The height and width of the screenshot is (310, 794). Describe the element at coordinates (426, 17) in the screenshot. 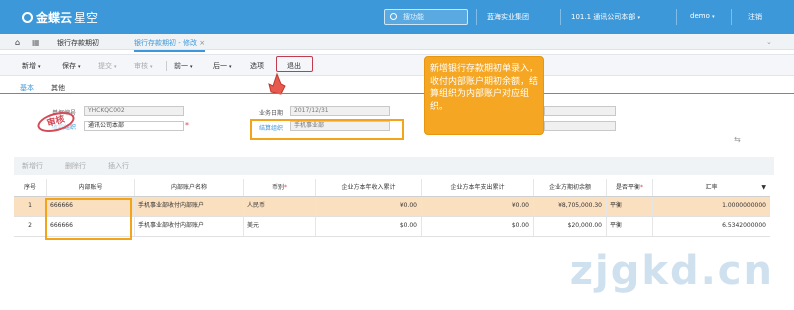

I see `search-input: 搜功能` at that location.